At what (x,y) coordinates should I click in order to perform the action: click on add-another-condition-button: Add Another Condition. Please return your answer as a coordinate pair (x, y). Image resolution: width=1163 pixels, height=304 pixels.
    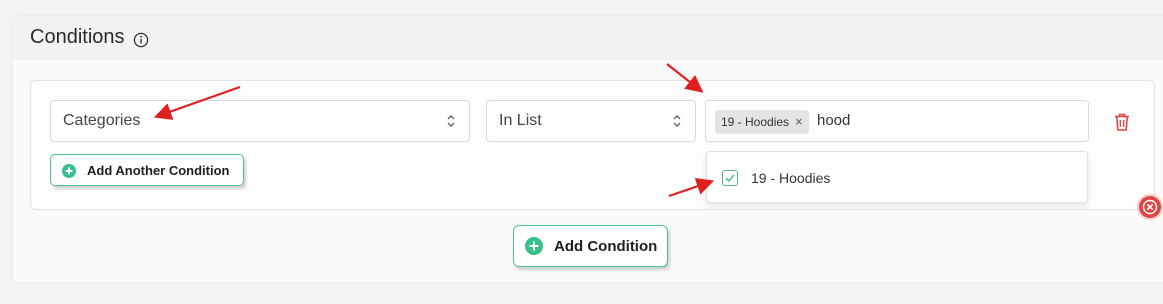
    Looking at the image, I should click on (147, 170).